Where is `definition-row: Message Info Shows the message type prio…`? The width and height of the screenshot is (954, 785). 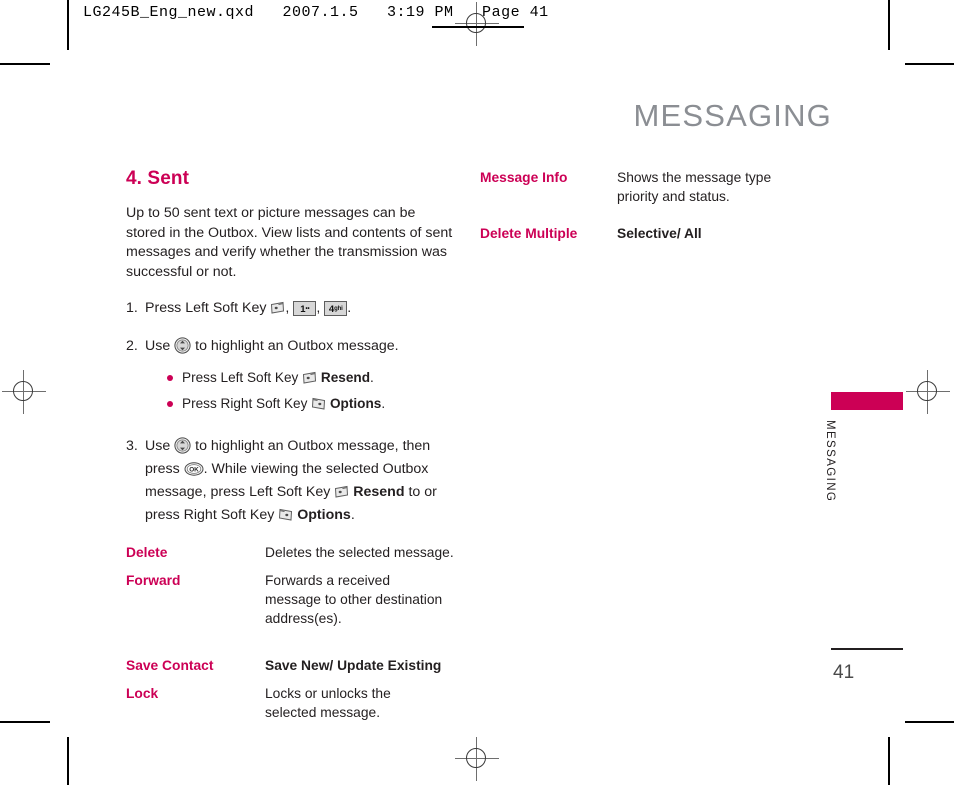
definition-row: Message Info Shows the message type prio… is located at coordinates (645, 187).